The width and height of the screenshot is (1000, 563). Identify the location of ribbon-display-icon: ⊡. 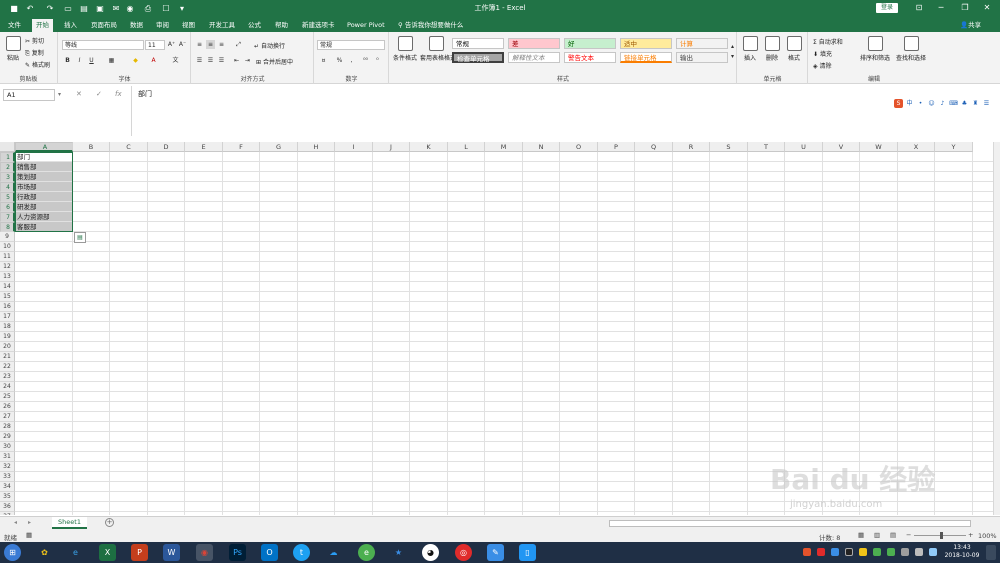
(919, 8).